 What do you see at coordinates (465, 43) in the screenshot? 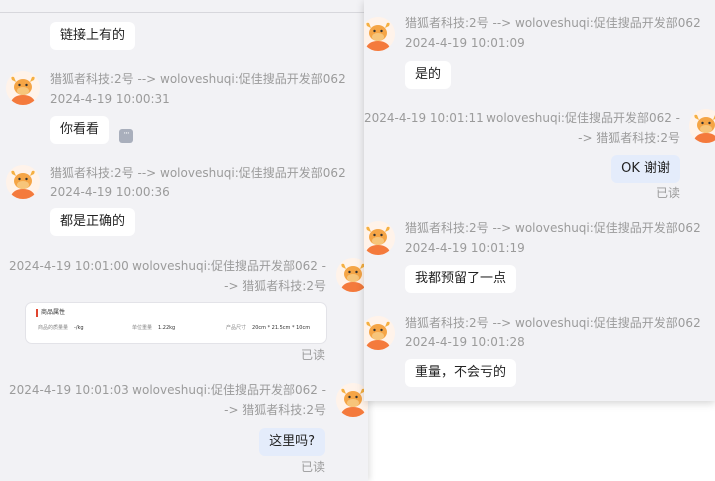
I see `message-time: 2024-4-19 10:01:09` at bounding box center [465, 43].